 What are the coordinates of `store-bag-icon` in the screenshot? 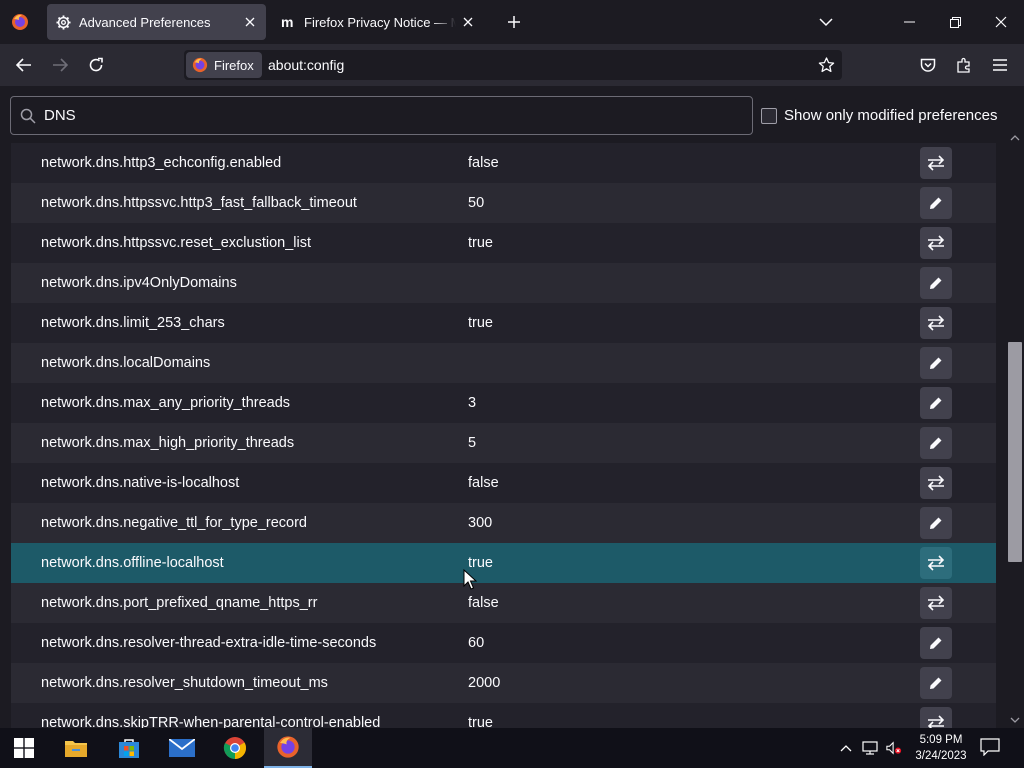 It's located at (129, 748).